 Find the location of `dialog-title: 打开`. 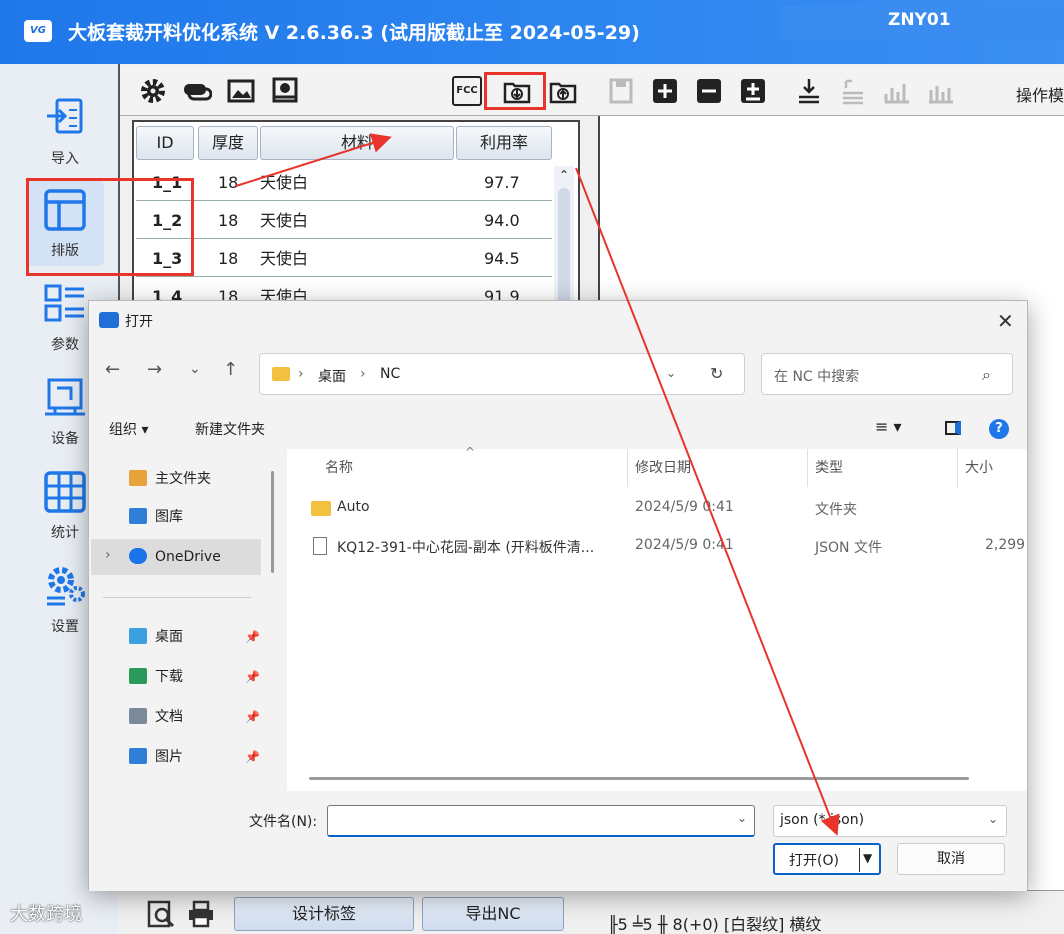

dialog-title: 打开 is located at coordinates (139, 322).